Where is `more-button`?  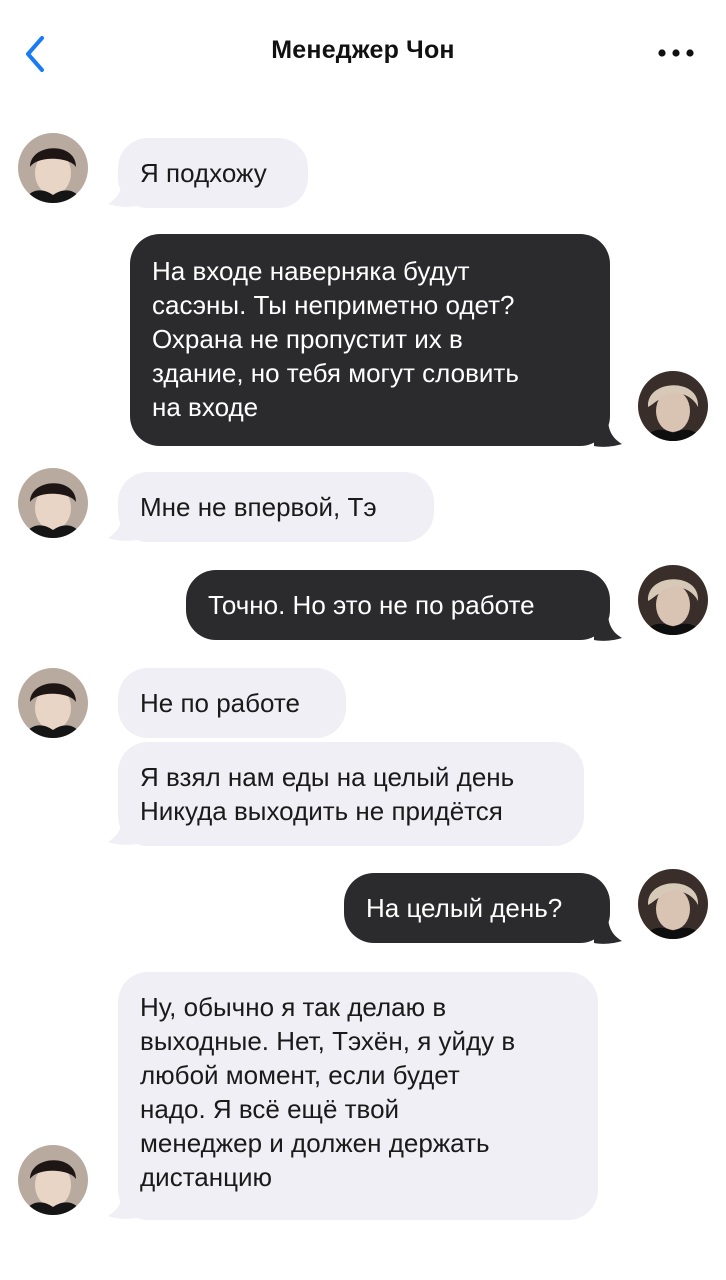
more-button is located at coordinates (676, 53).